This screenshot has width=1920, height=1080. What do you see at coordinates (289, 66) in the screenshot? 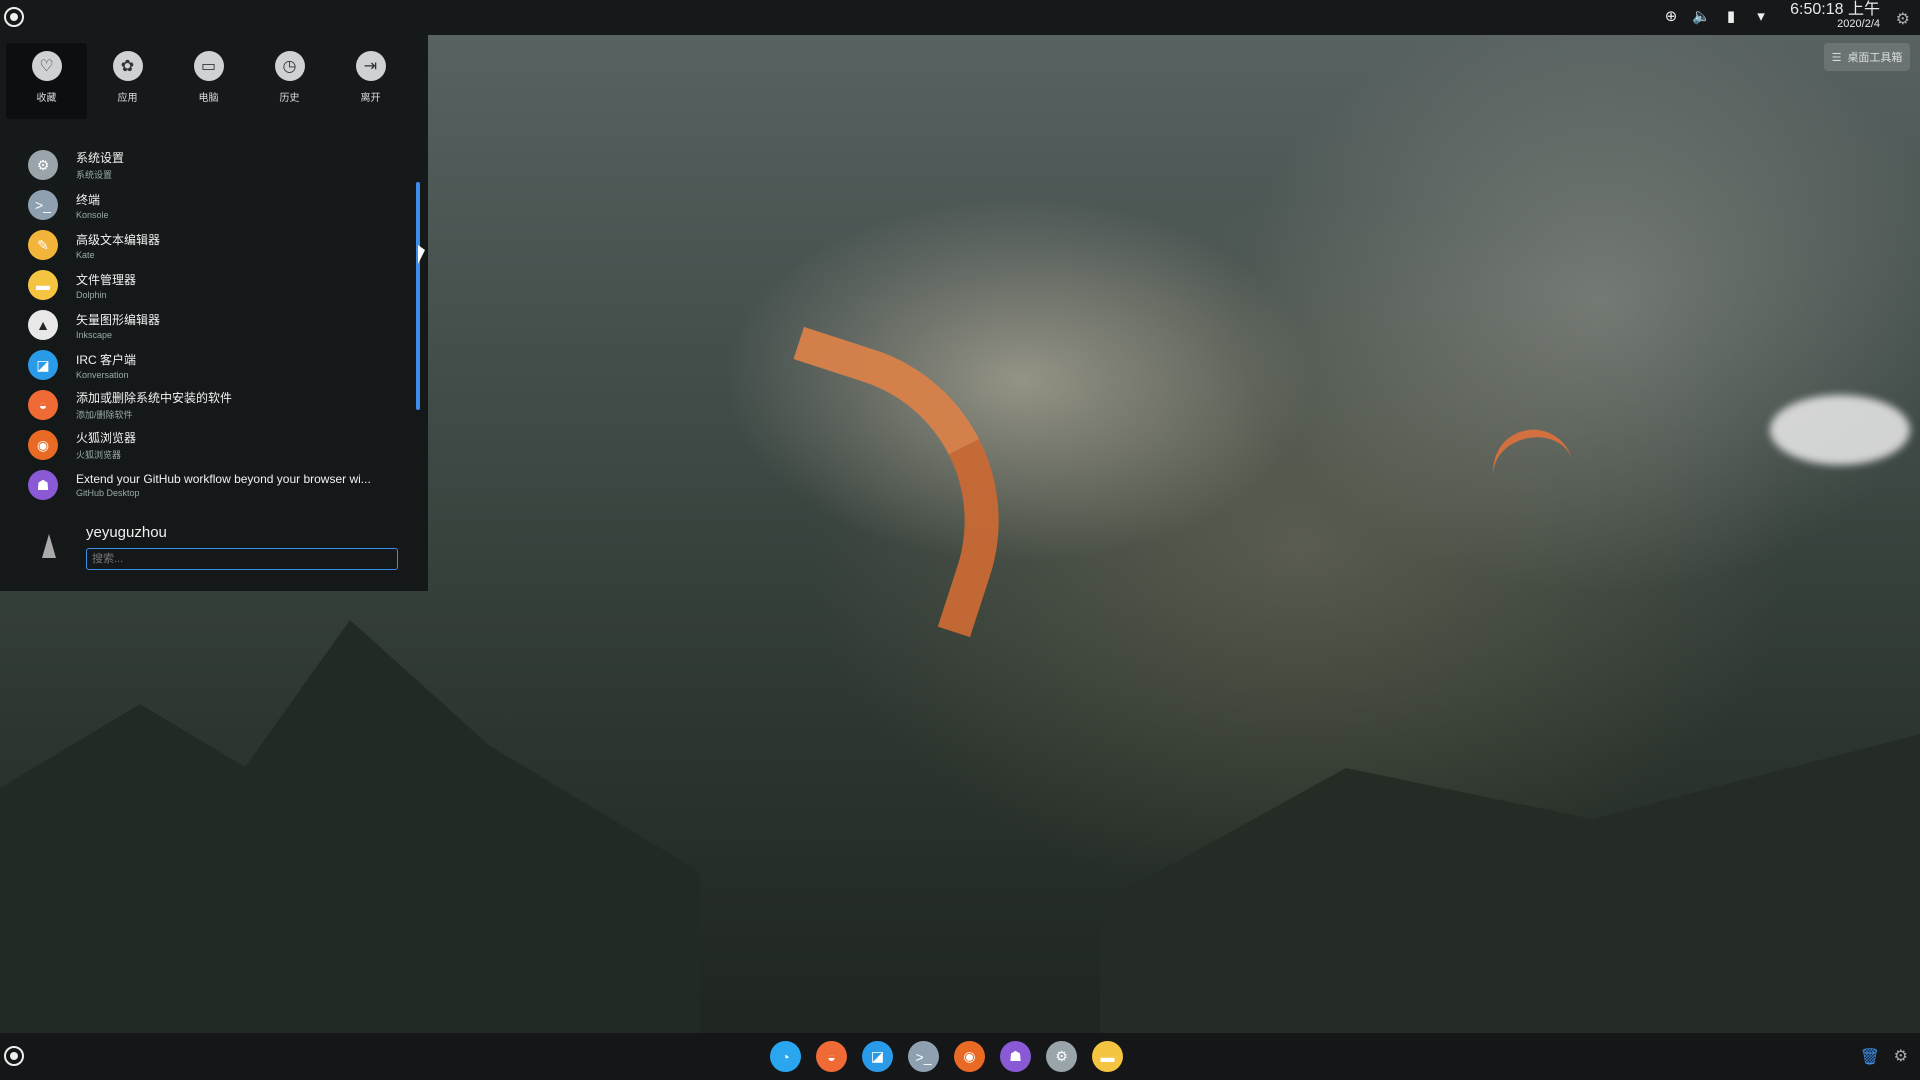
I see `history-icon: ◷` at bounding box center [289, 66].